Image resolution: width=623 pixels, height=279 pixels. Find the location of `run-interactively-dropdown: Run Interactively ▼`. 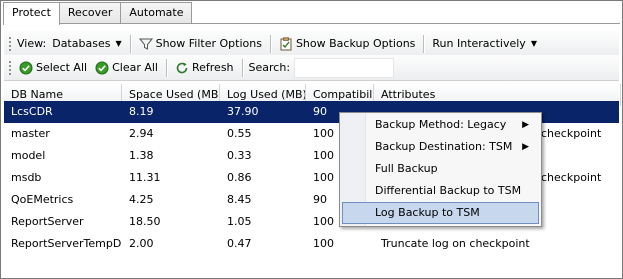

run-interactively-dropdown: Run Interactively ▼ is located at coordinates (484, 44).